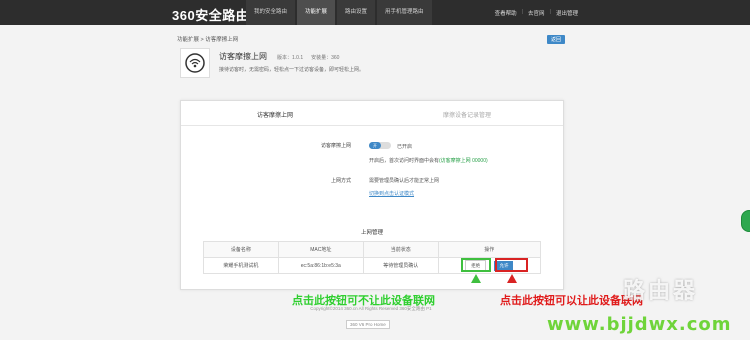  What do you see at coordinates (661, 290) in the screenshot?
I see `watermark-logo: 路由器` at bounding box center [661, 290].